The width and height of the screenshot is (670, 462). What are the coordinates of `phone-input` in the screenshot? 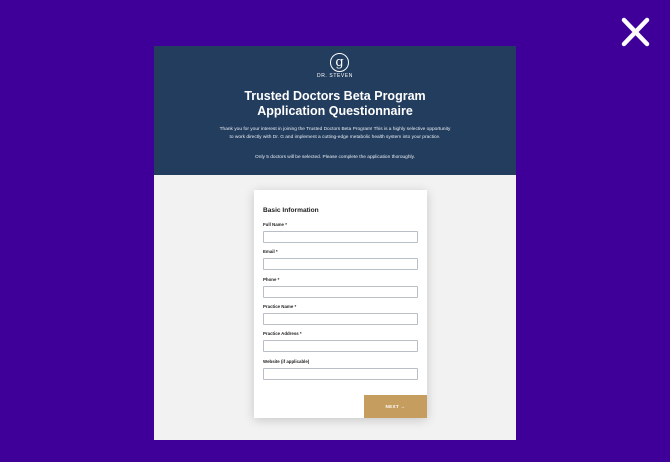 It's located at (340, 292).